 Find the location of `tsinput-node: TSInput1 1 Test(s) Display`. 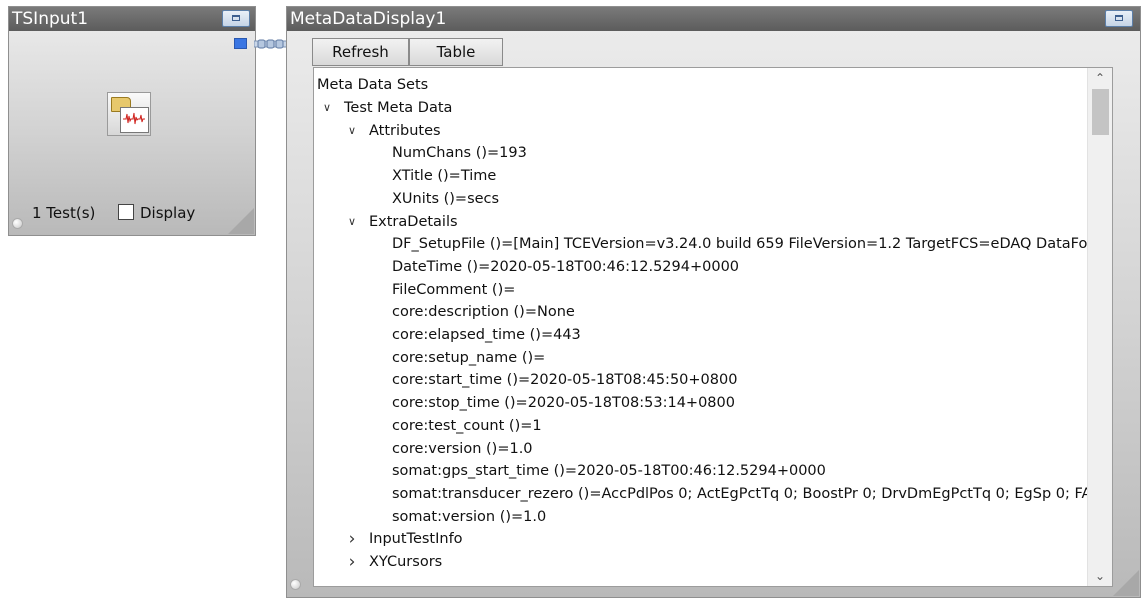

tsinput-node: TSInput1 1 Test(s) Display is located at coordinates (132, 121).